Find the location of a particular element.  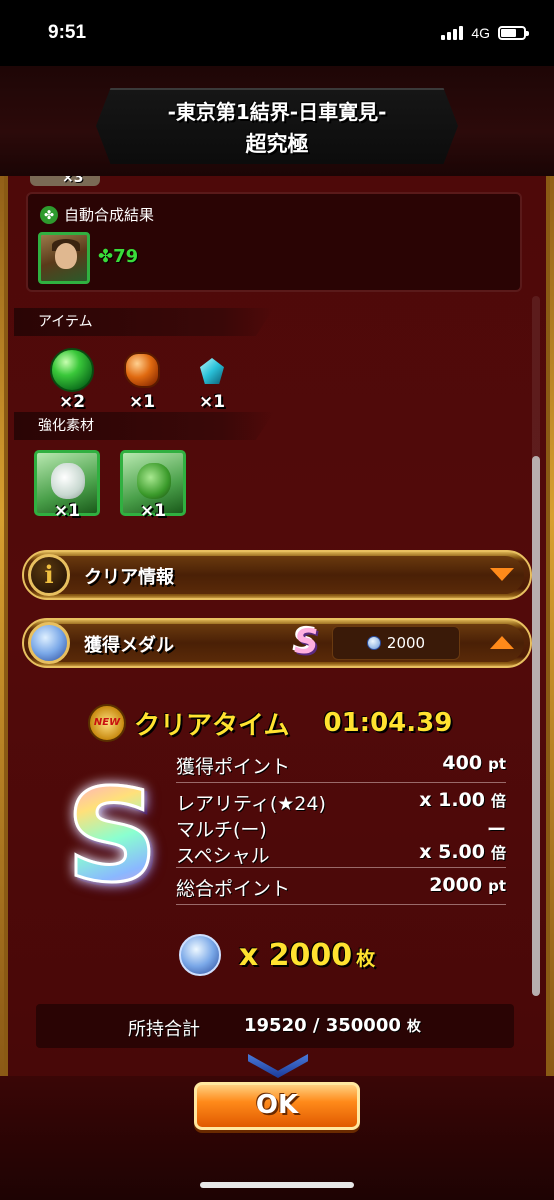

scrollbar is located at coordinates (536, 646).